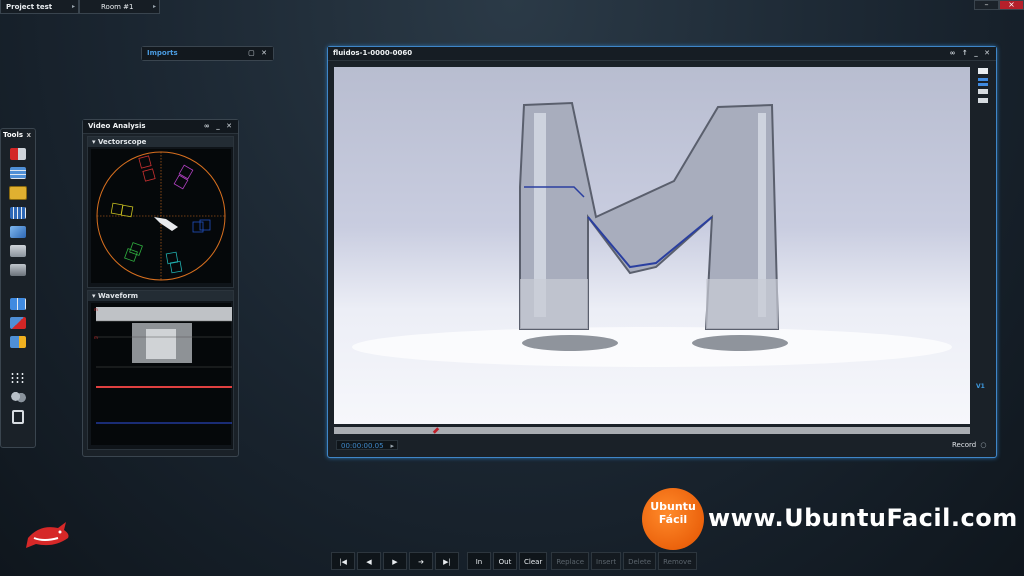 The image size is (1024, 576). What do you see at coordinates (18, 288) in the screenshot?
I see `tools-panel: Tools x` at bounding box center [18, 288].